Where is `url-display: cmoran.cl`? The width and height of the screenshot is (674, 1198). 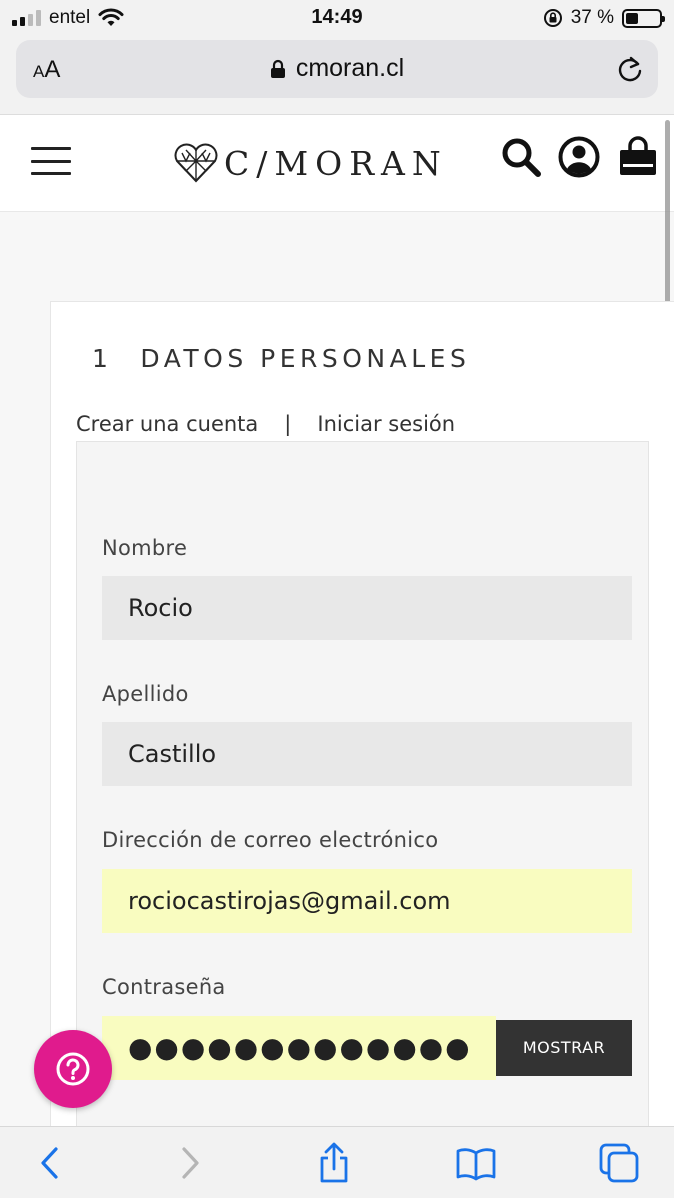
url-display: cmoran.cl is located at coordinates (337, 68).